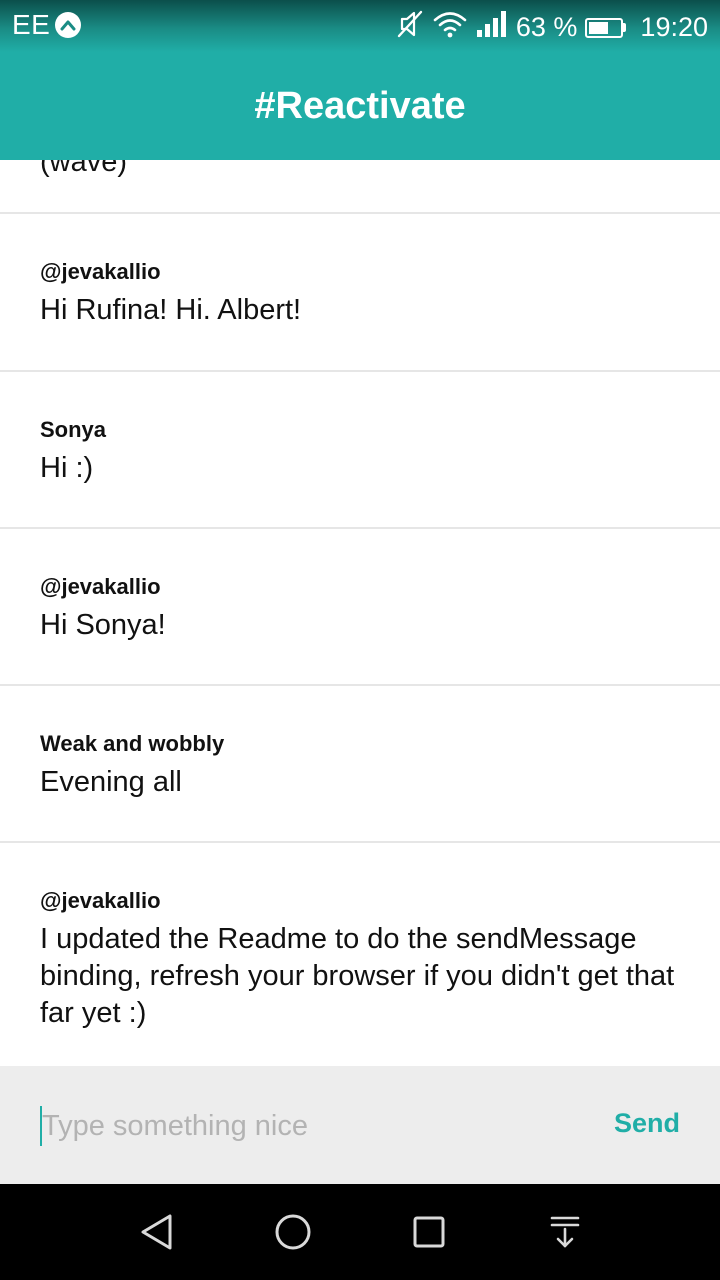 The height and width of the screenshot is (1280, 720). I want to click on send-button: Send, so click(647, 1123).